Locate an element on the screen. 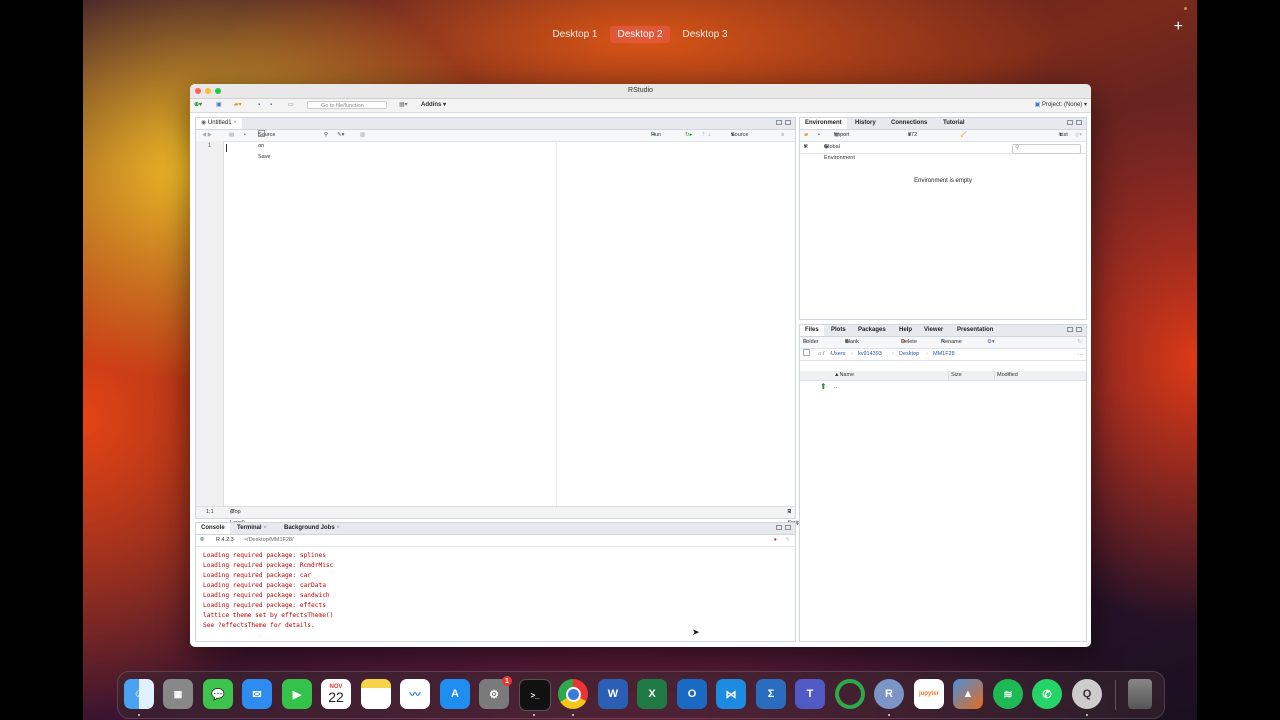  new-file-icon: ⊕▾ is located at coordinates (198, 105).